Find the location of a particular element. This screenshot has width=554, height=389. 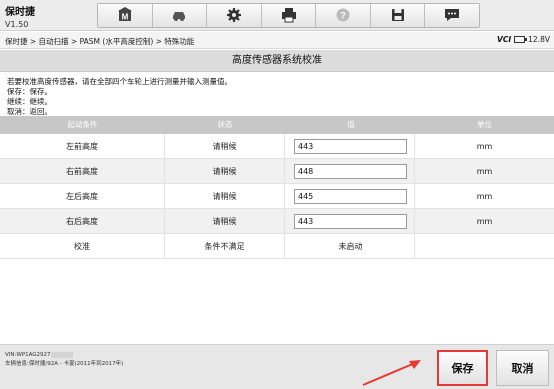

vehicle-button is located at coordinates (179, 15).